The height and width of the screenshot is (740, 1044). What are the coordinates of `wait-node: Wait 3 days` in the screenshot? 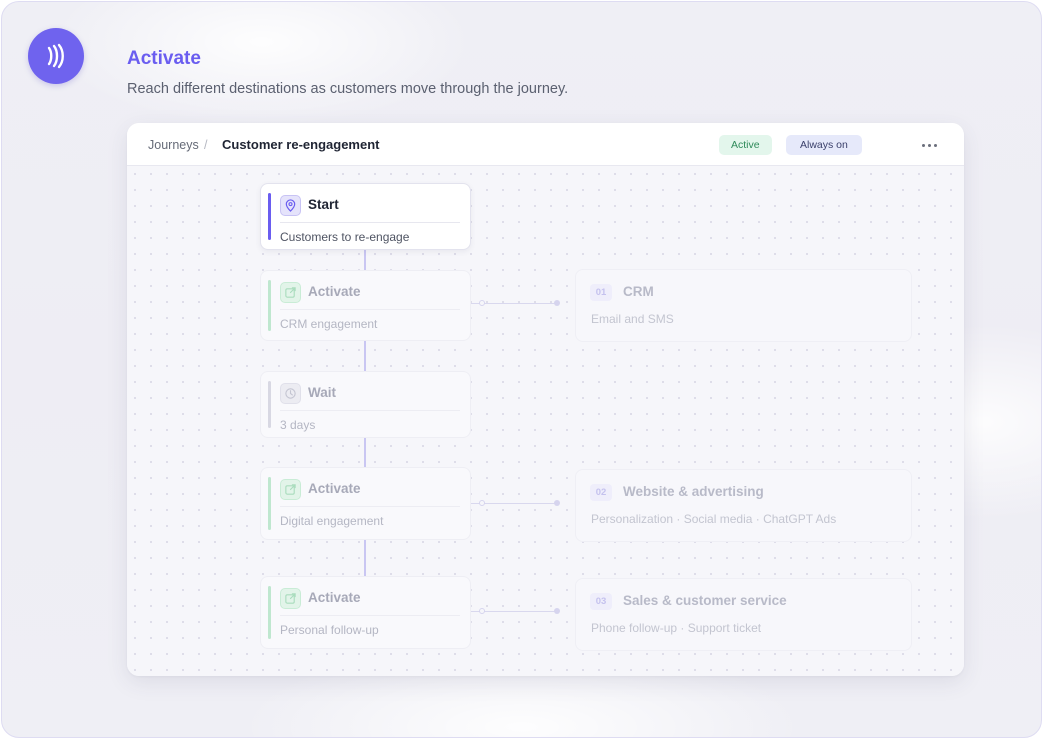 It's located at (365, 404).